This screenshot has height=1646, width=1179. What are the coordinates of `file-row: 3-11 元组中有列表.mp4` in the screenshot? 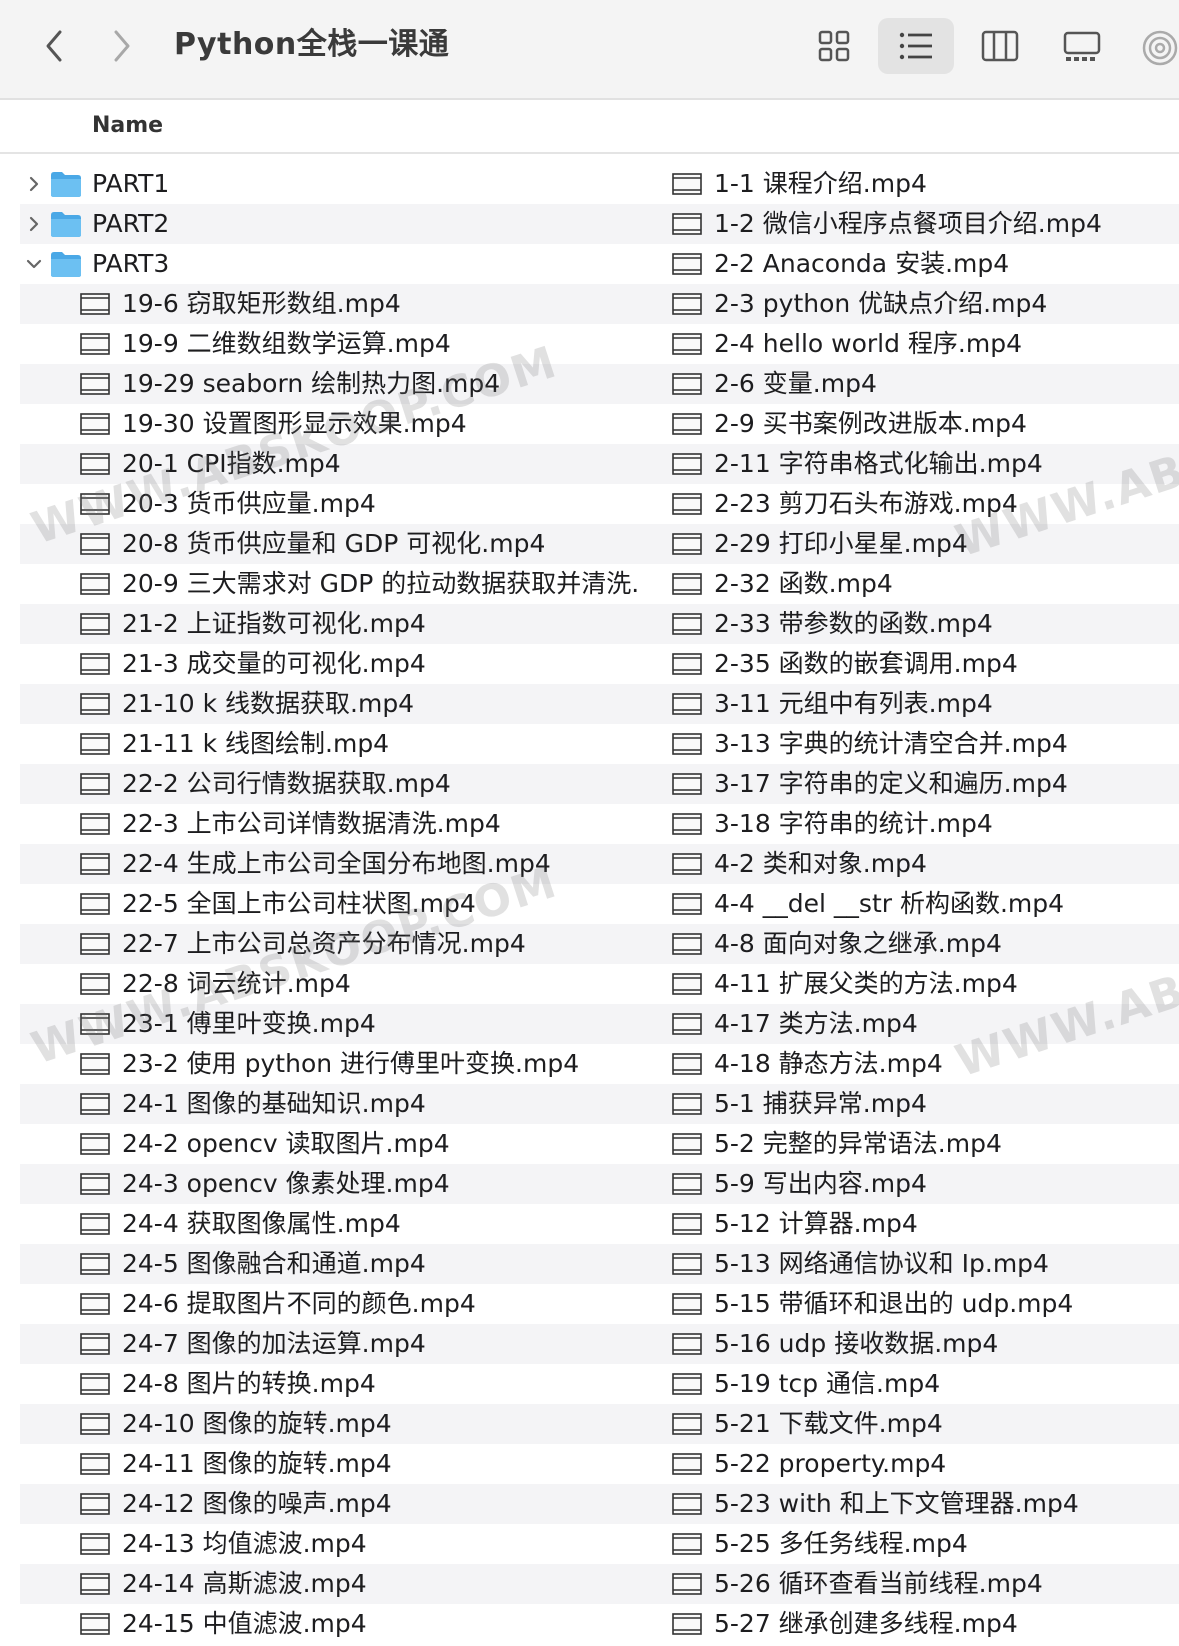 It's located at (911, 704).